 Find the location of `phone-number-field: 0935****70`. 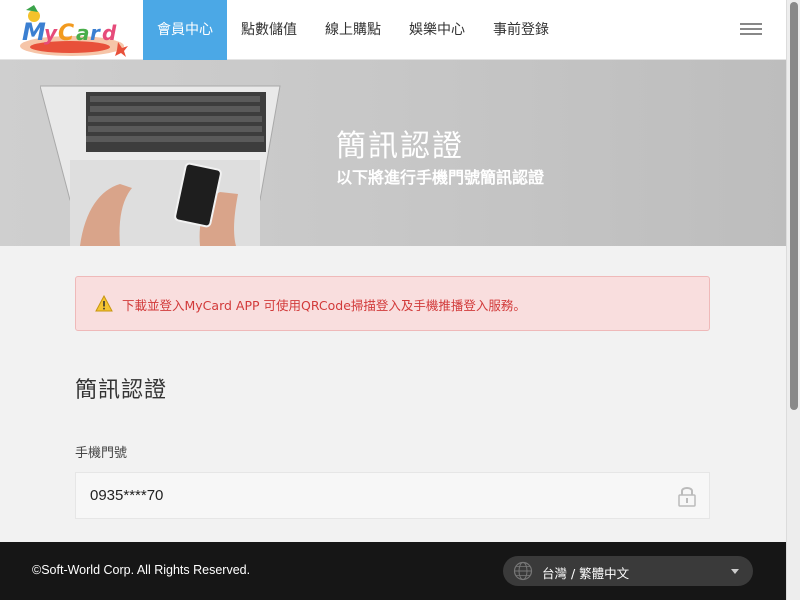

phone-number-field: 0935****70 is located at coordinates (392, 495).